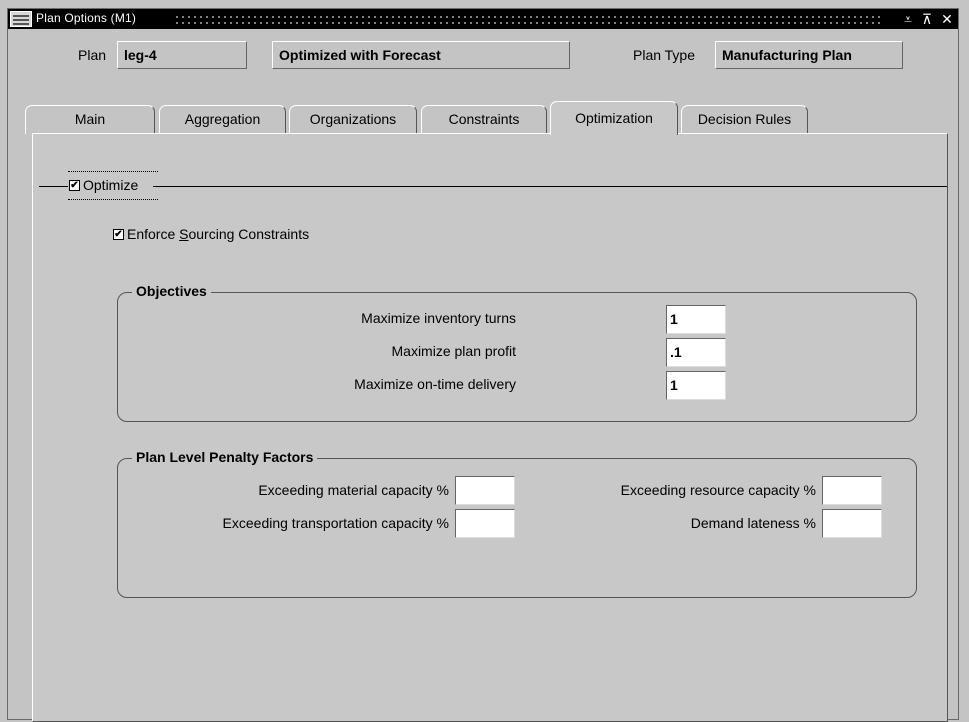  Describe the element at coordinates (908, 19) in the screenshot. I see `minimize-icon: ⩡` at that location.